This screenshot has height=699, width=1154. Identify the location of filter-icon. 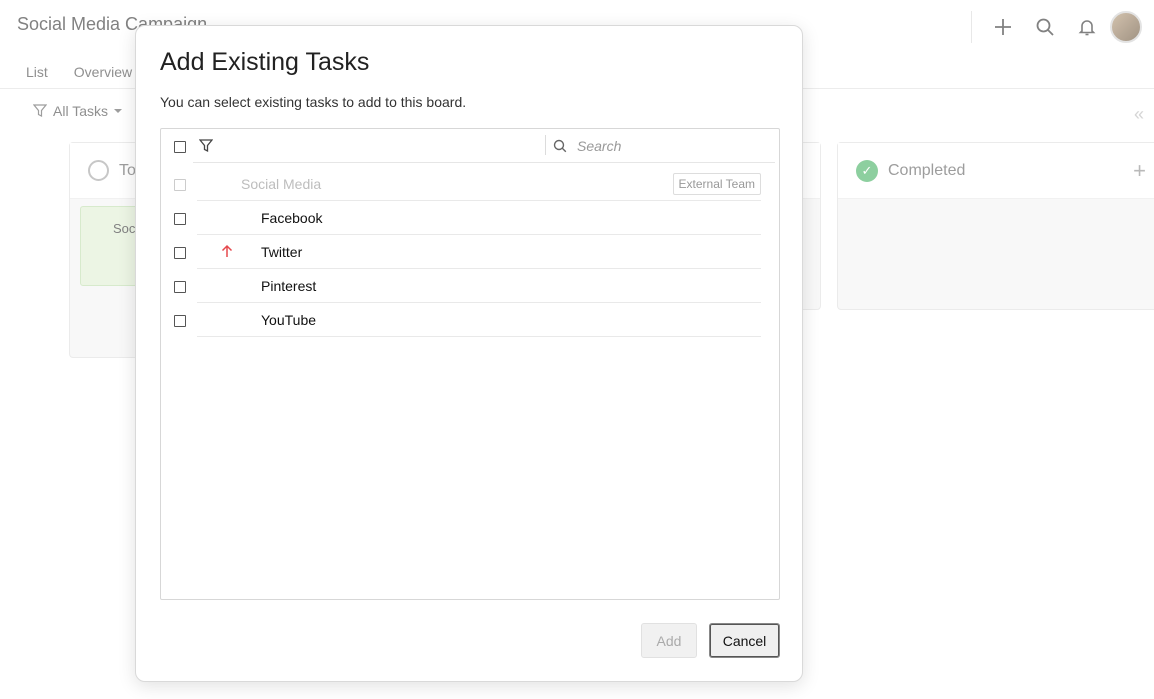
(206, 146).